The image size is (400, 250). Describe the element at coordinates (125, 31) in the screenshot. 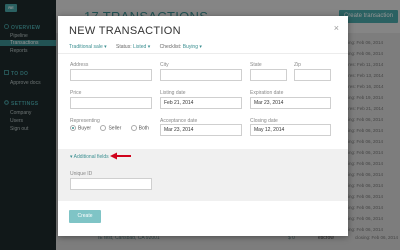

I see `modal-title: NEW TRANSACTION` at that location.